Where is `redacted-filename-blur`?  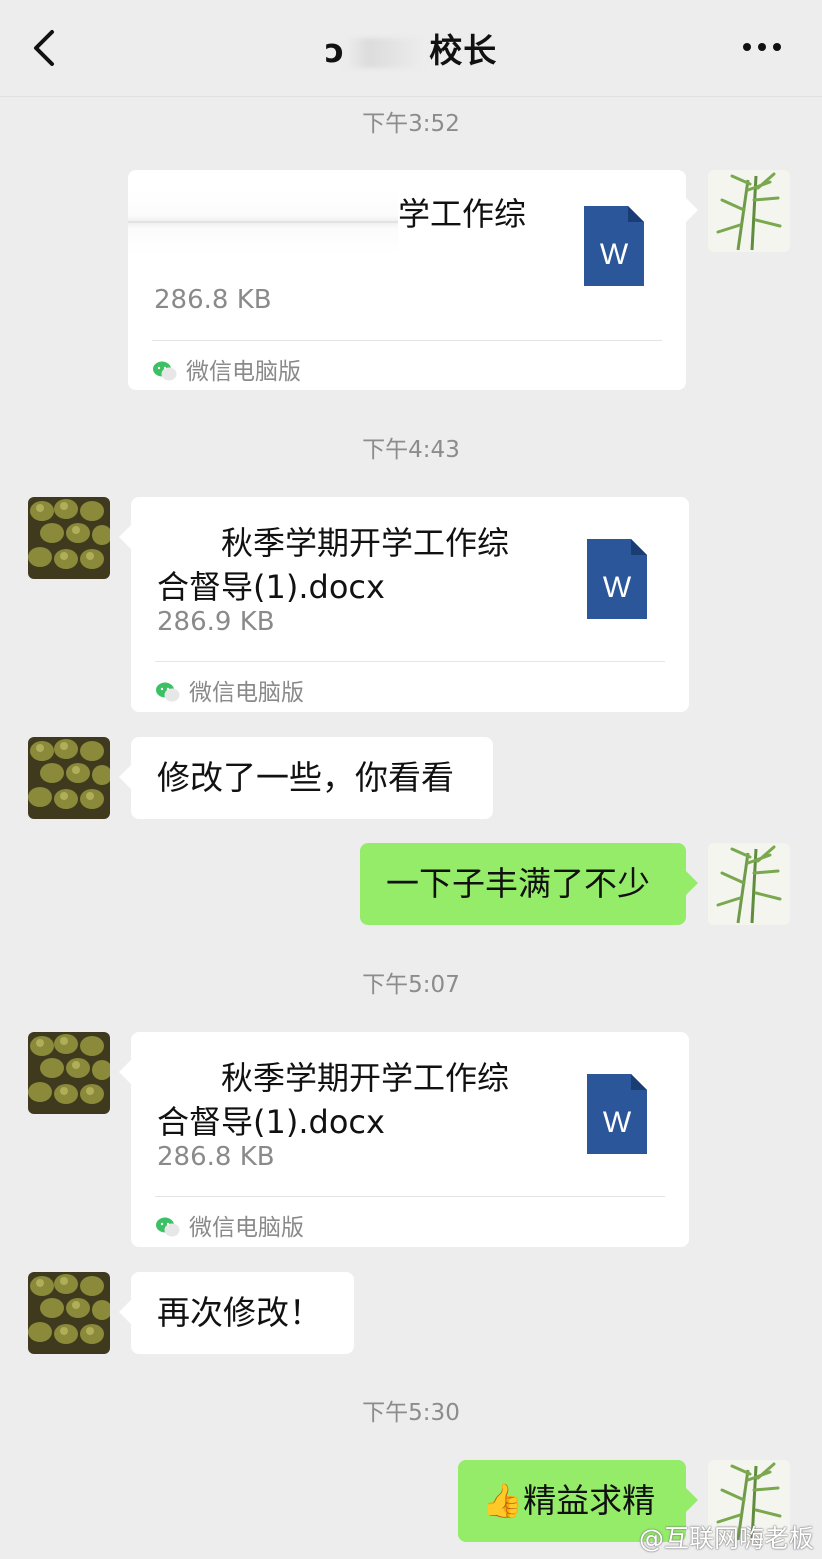 redacted-filename-blur is located at coordinates (263, 222).